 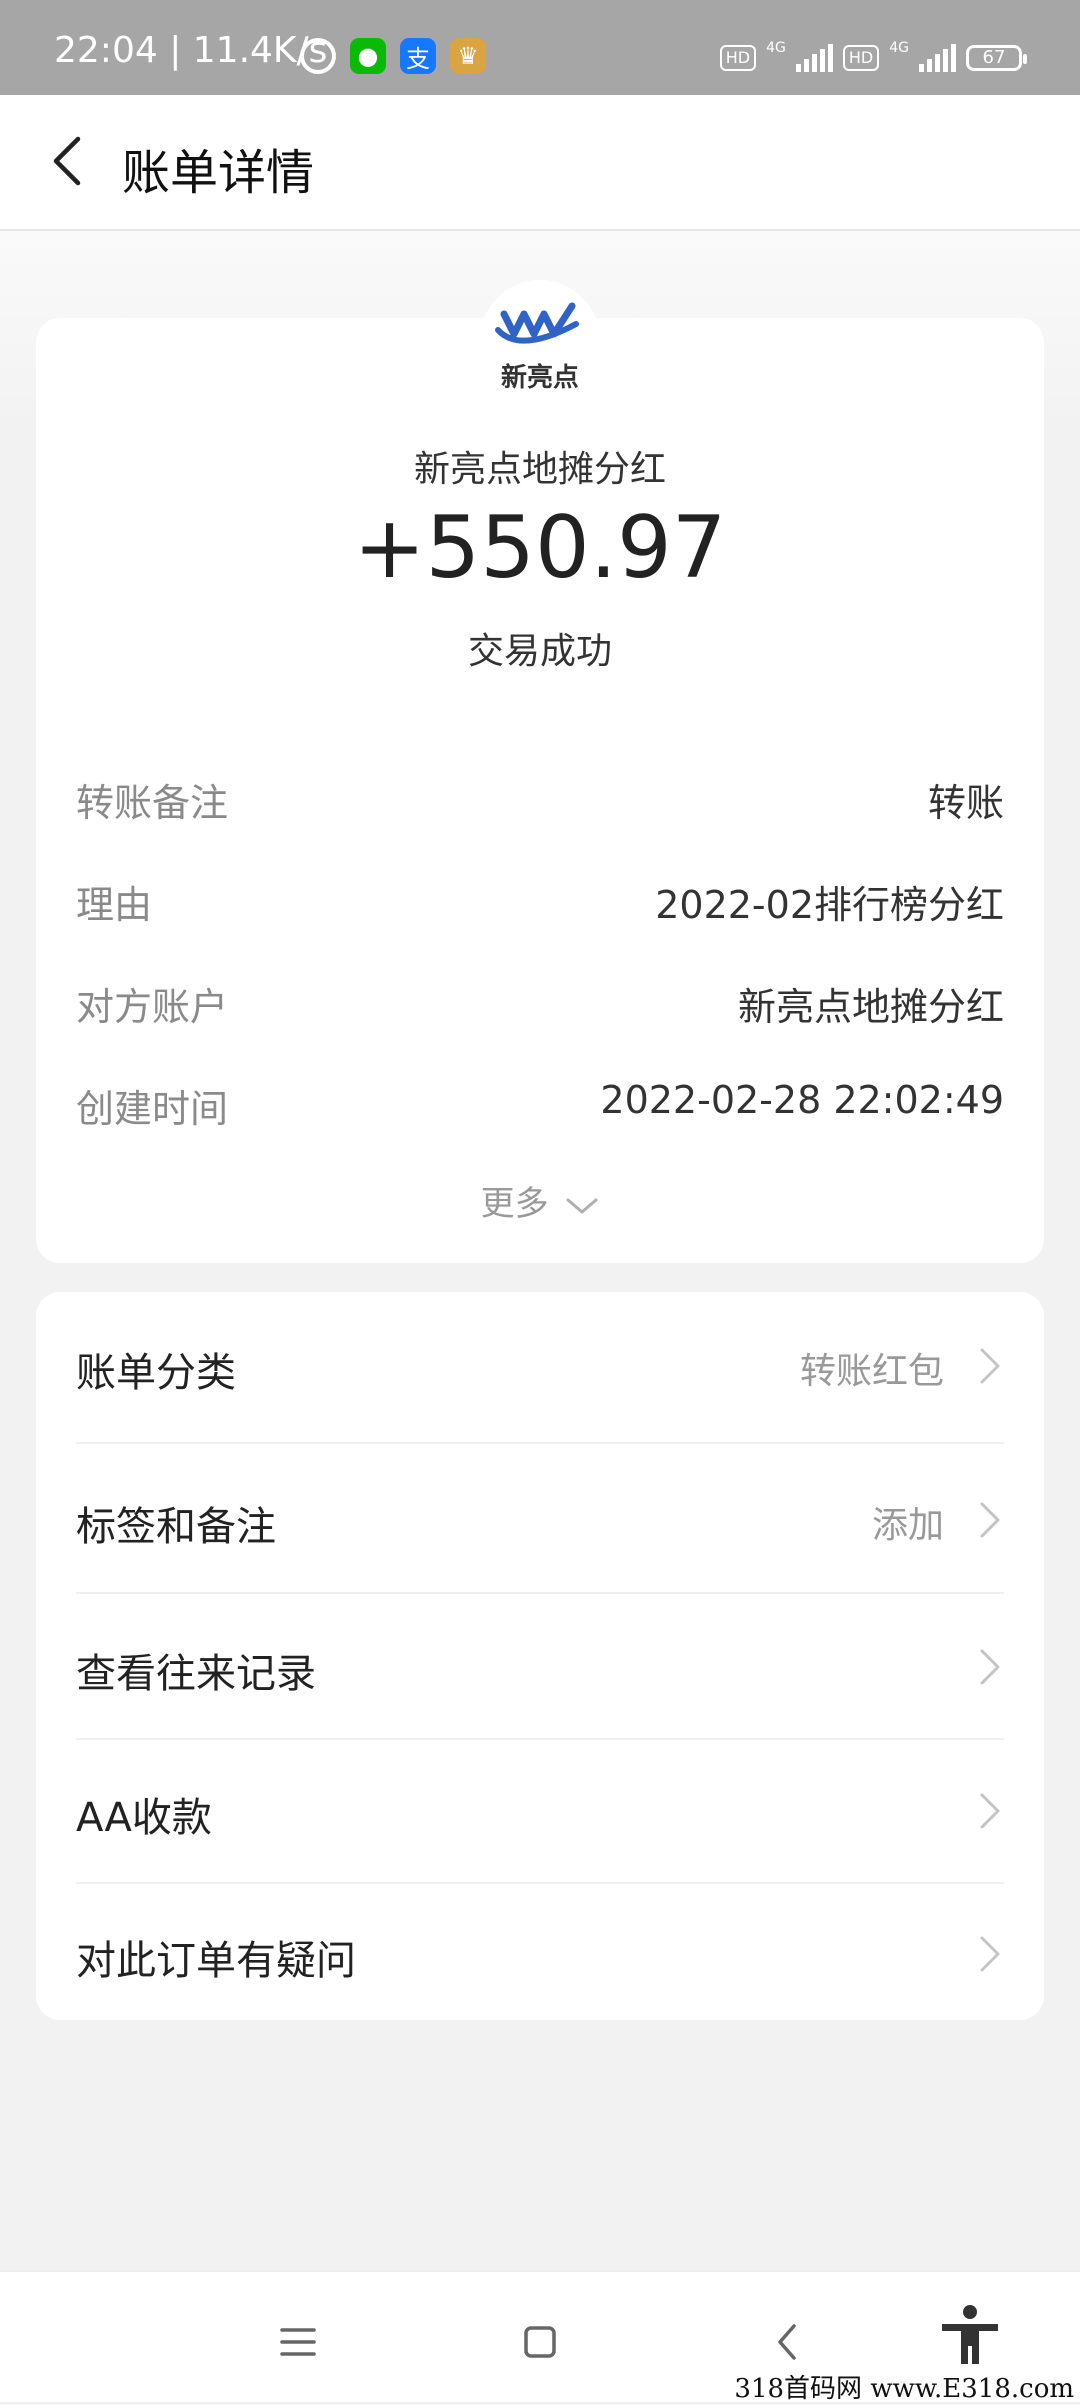 What do you see at coordinates (802, 1100) in the screenshot?
I see `detail-value: 2022-02-28 22:02:49` at bounding box center [802, 1100].